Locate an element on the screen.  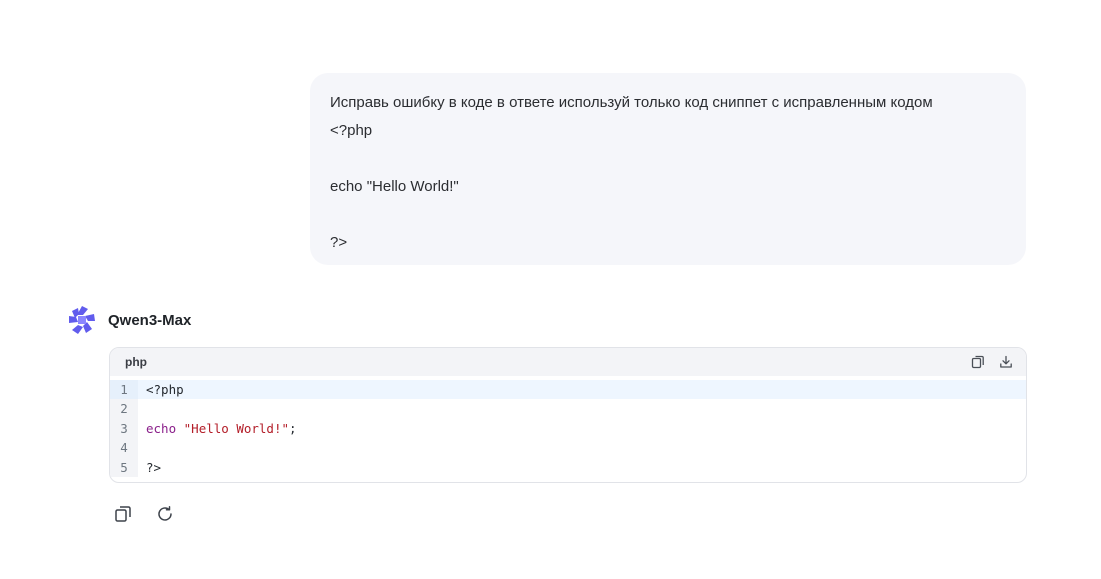
regenerate-icon is located at coordinates (165, 513).